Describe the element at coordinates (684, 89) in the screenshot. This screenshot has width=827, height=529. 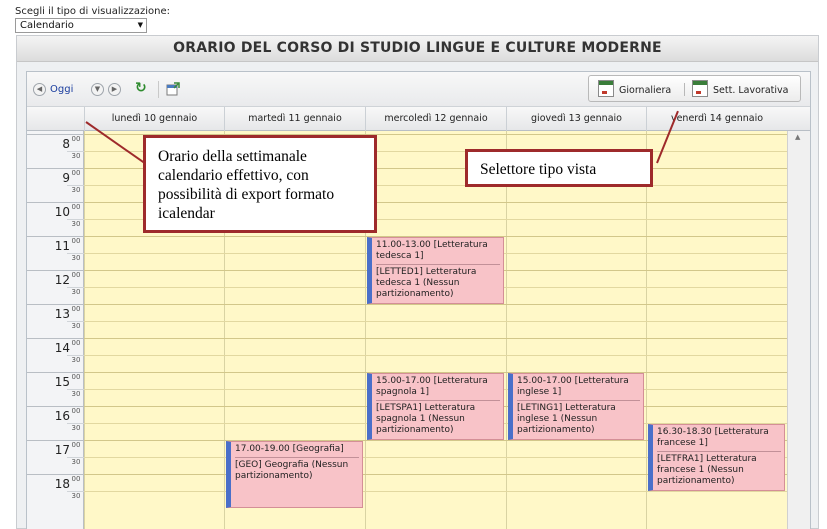
I see `view-divider` at that location.